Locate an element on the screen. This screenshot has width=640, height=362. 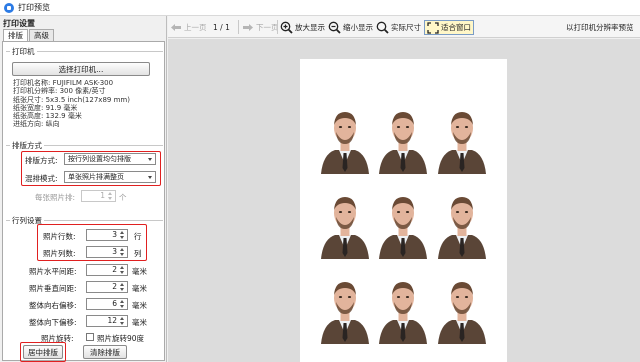
offset-right-stepper: 6 is located at coordinates (107, 304).